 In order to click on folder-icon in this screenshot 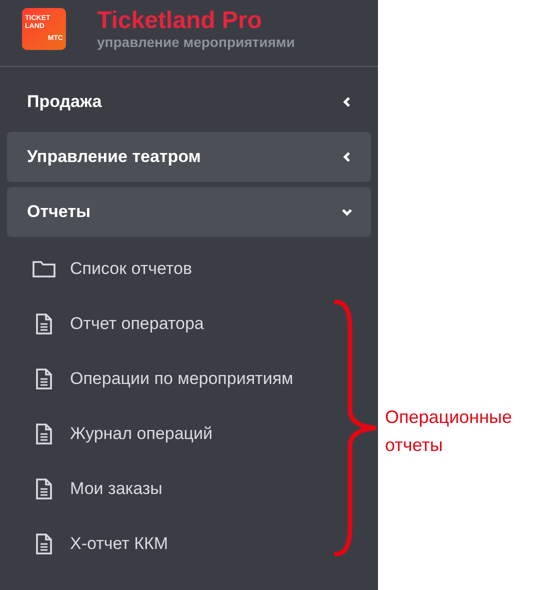, I will do `click(44, 269)`.